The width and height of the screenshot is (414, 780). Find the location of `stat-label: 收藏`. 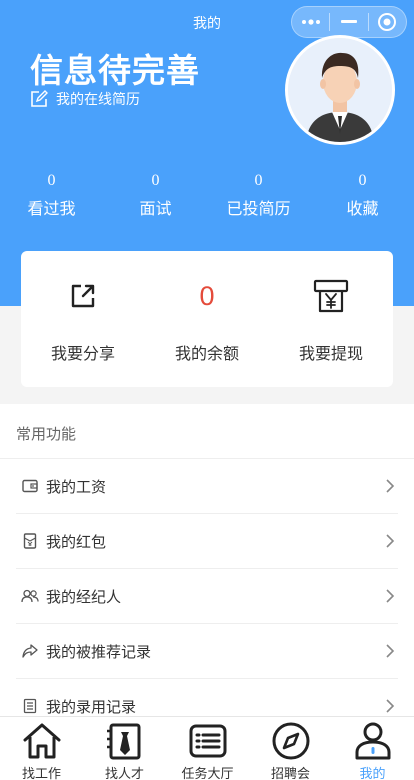

stat-label: 收藏 is located at coordinates (362, 209).